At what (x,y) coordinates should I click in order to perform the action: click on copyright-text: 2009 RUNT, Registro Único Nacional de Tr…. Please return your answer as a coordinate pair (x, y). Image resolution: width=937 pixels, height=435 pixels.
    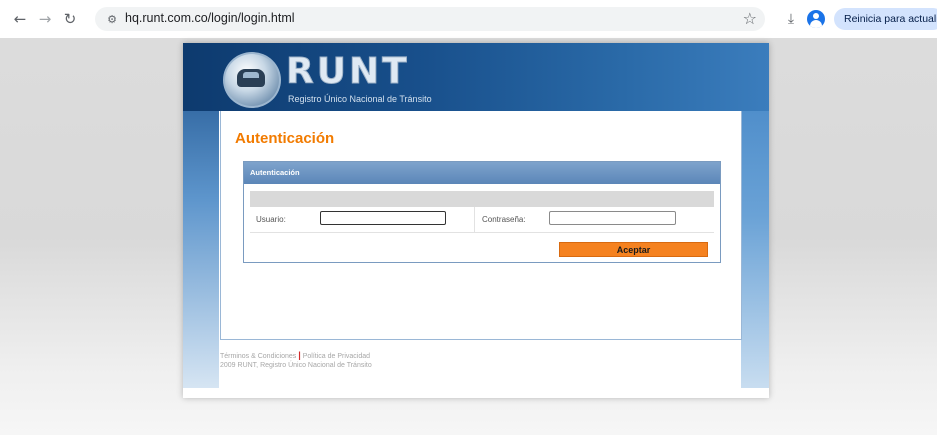
    Looking at the image, I should click on (296, 365).